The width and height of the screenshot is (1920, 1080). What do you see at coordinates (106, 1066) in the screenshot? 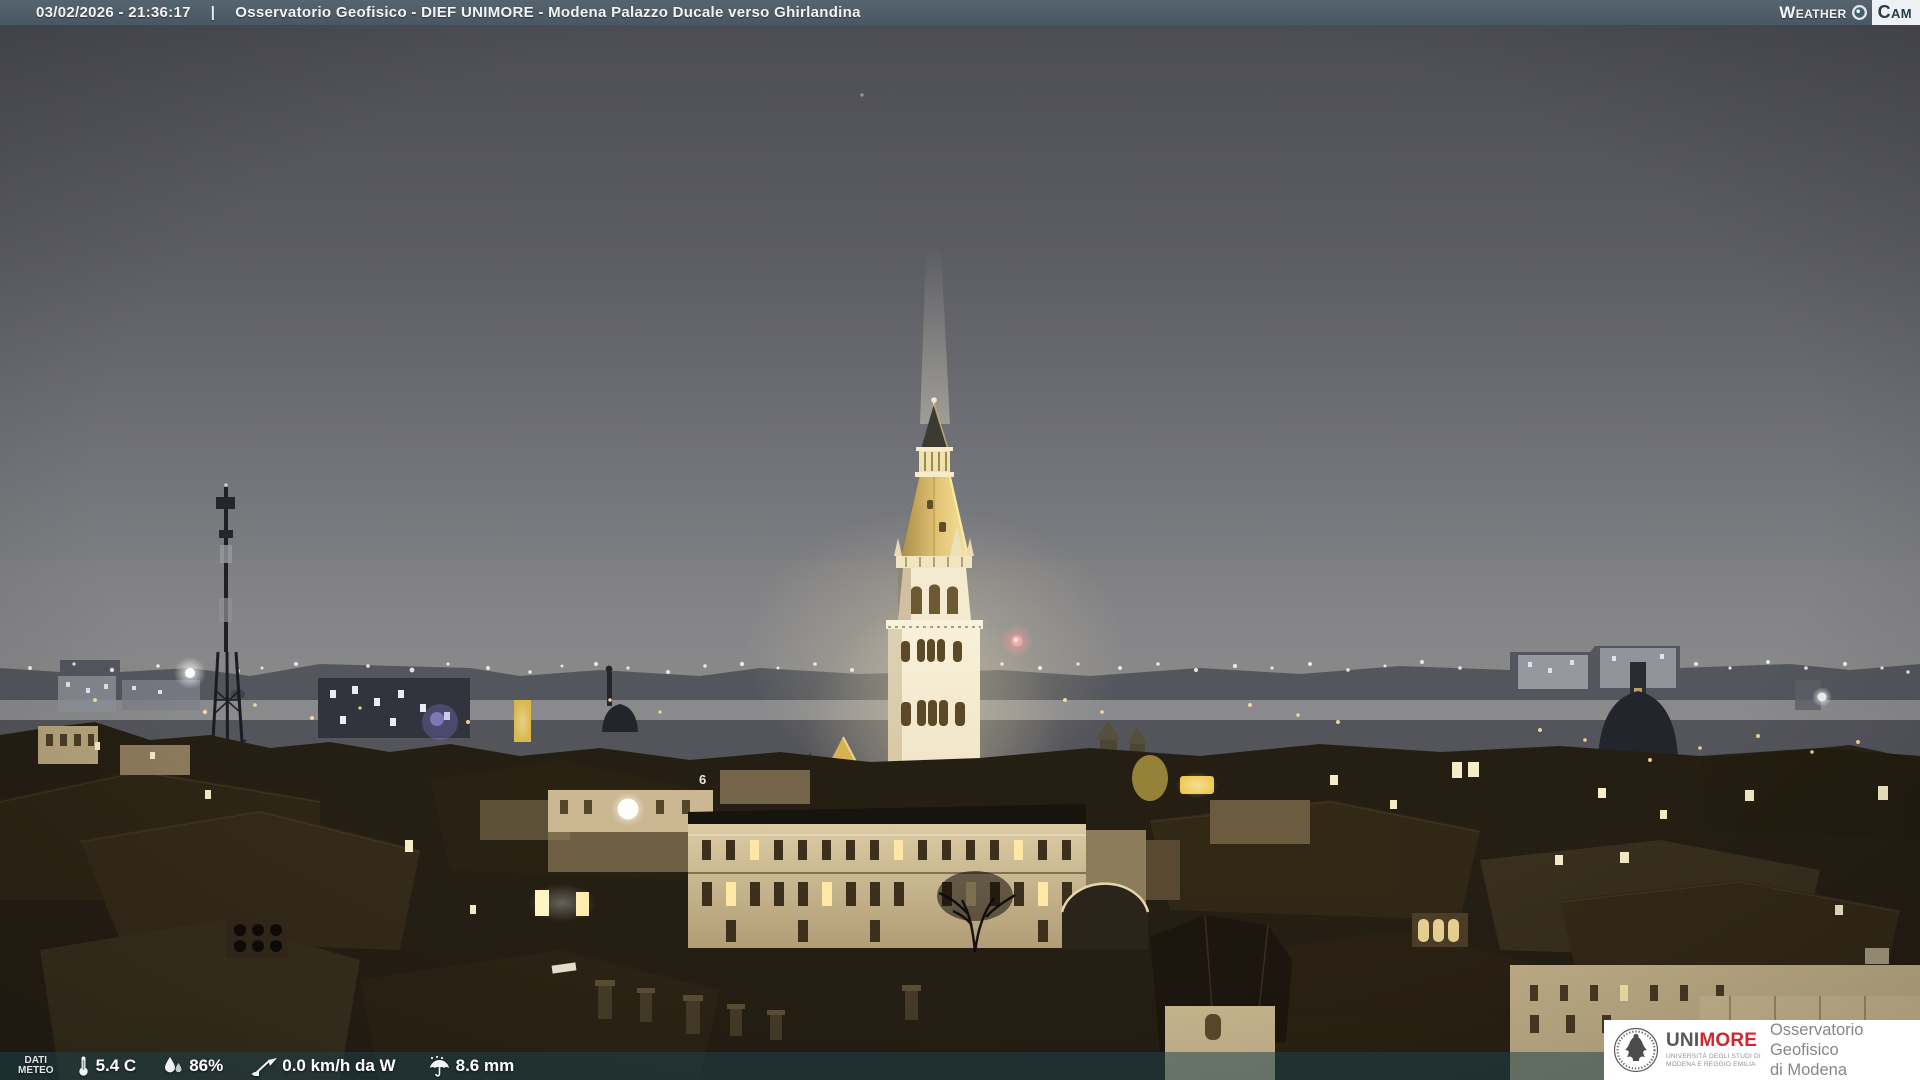
I see `temperature-reading: 5.4 C` at bounding box center [106, 1066].